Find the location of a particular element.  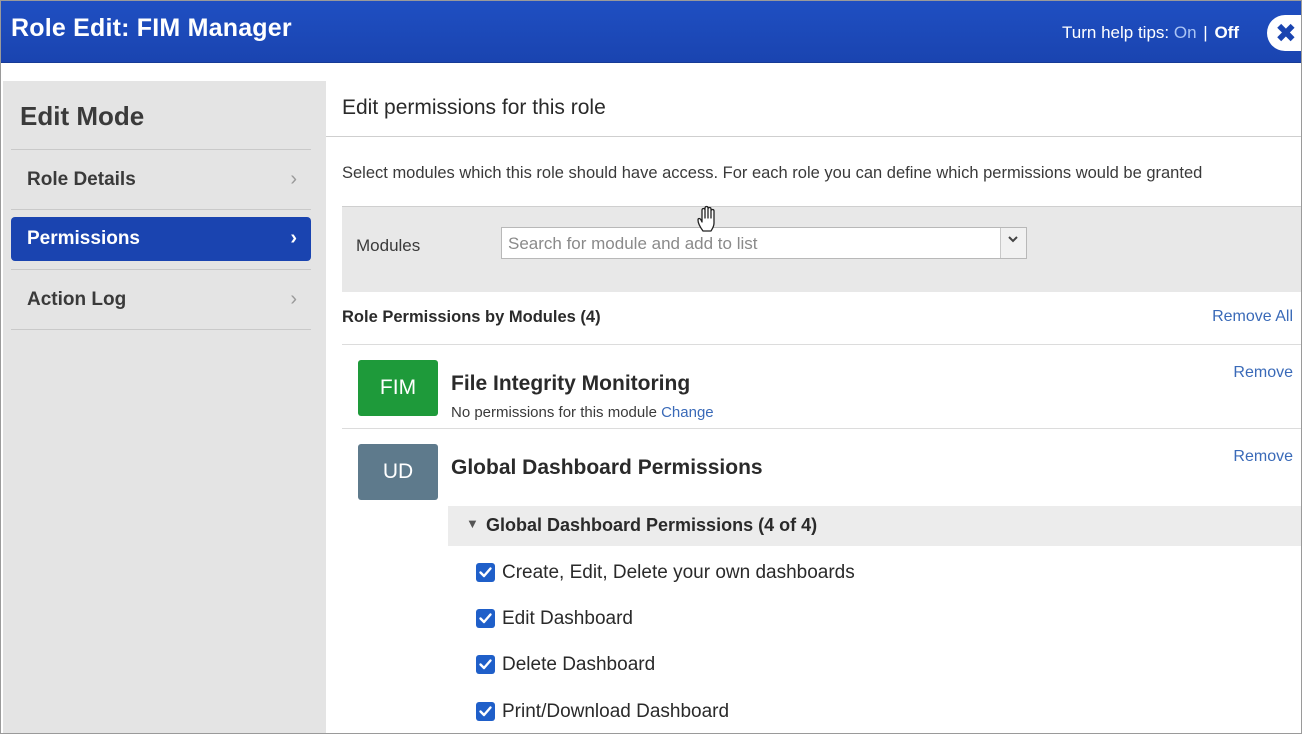

collapse-triangle-icon: ▼ is located at coordinates (472, 523).